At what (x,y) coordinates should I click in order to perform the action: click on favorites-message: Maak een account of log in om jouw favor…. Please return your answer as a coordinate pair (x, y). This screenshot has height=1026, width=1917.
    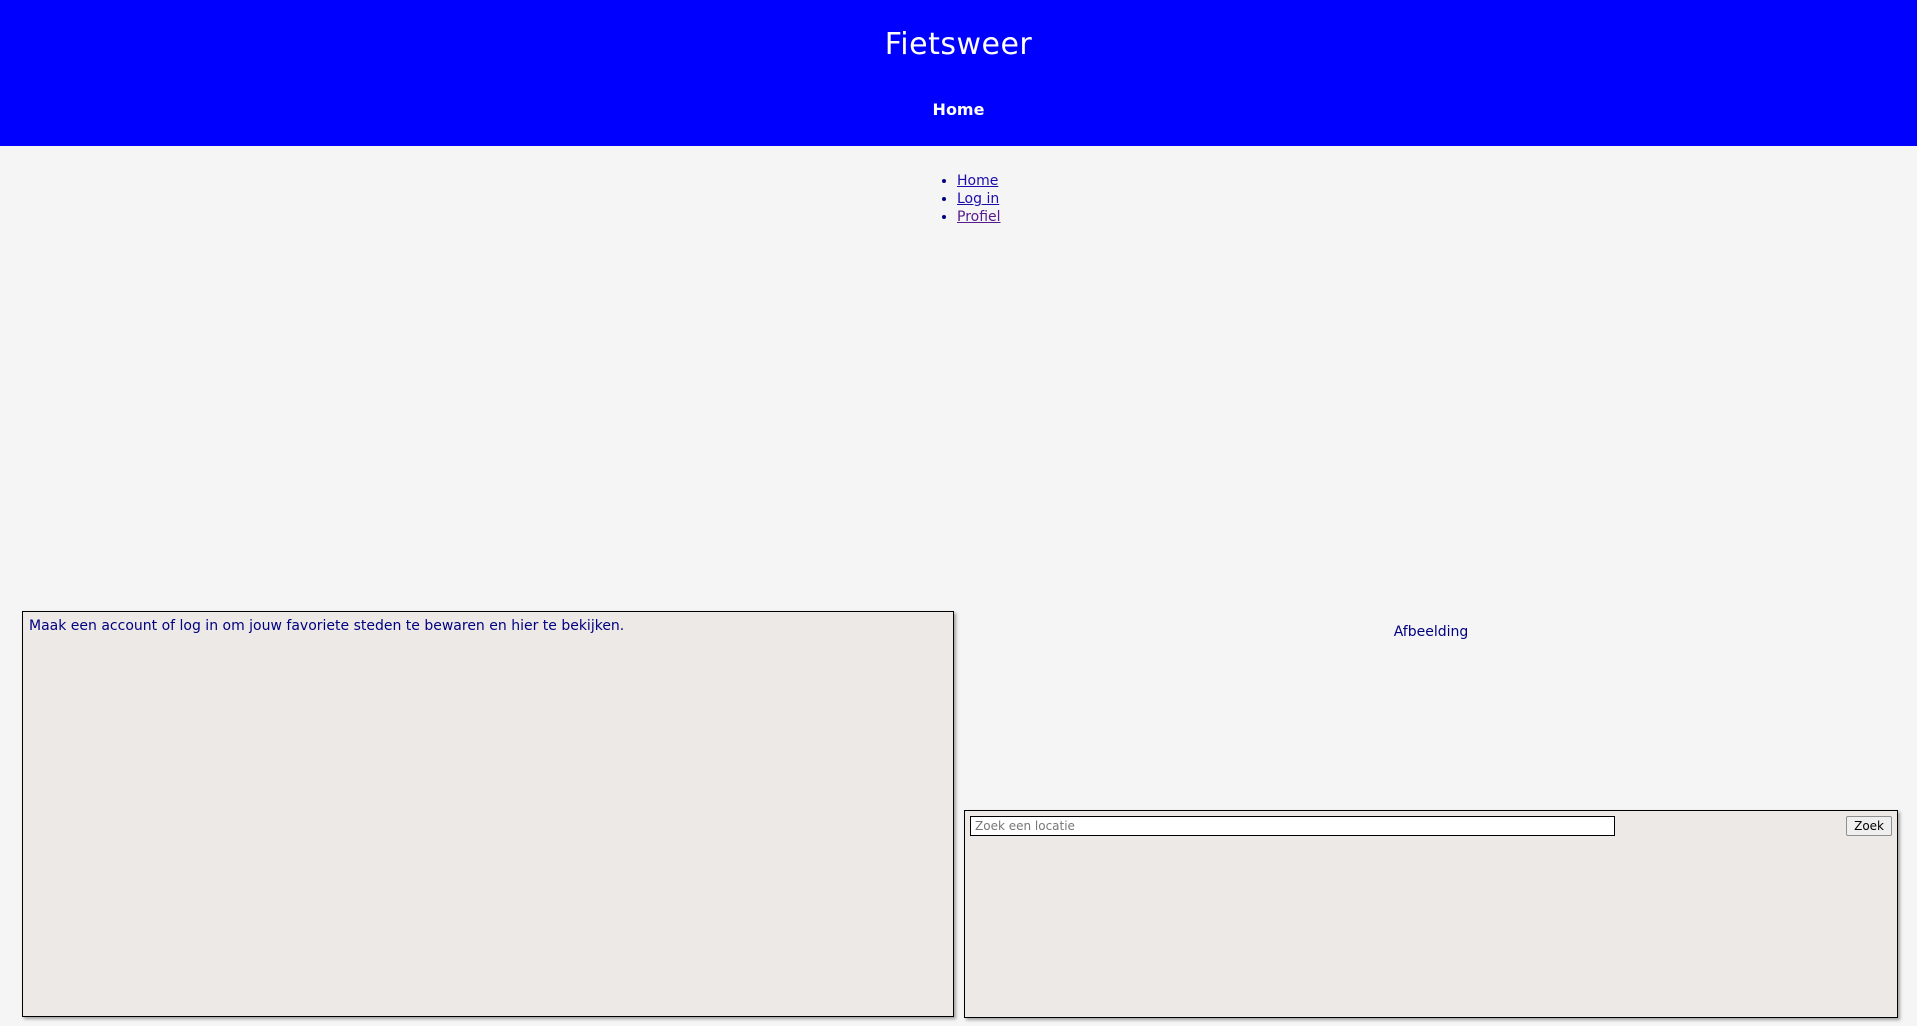
    Looking at the image, I should click on (327, 626).